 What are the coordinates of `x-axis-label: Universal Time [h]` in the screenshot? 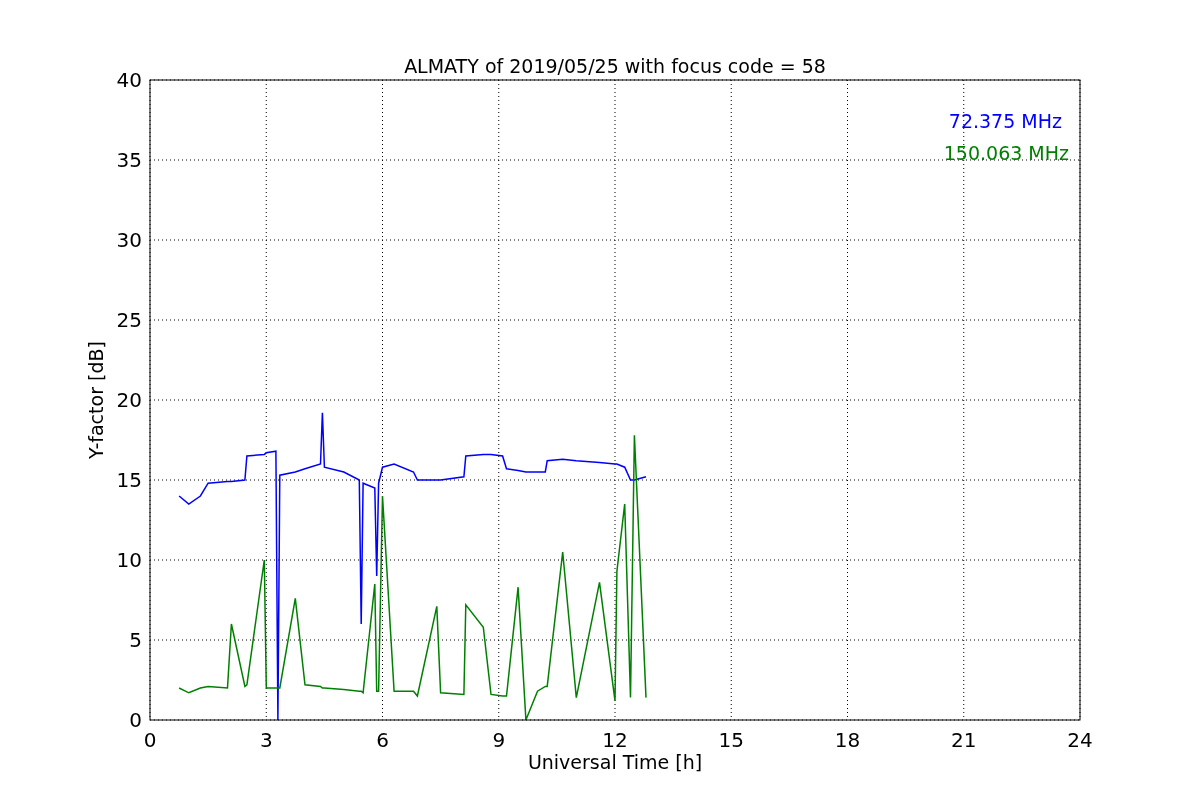 It's located at (615, 762).